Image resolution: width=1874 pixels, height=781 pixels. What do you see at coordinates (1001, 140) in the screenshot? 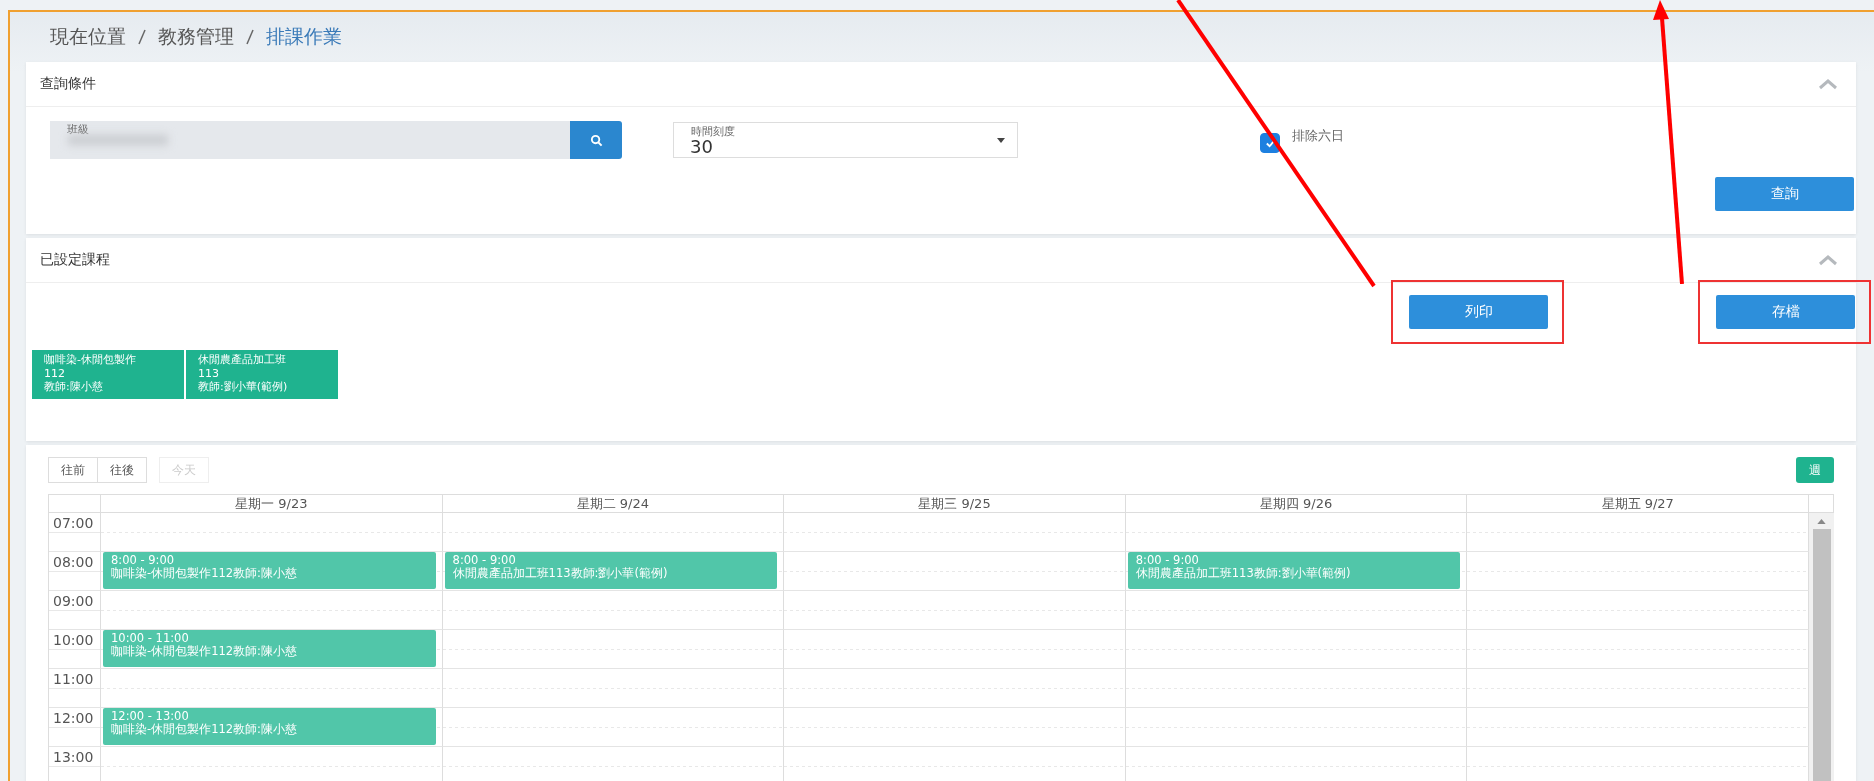
I see `caret-icon` at bounding box center [1001, 140].